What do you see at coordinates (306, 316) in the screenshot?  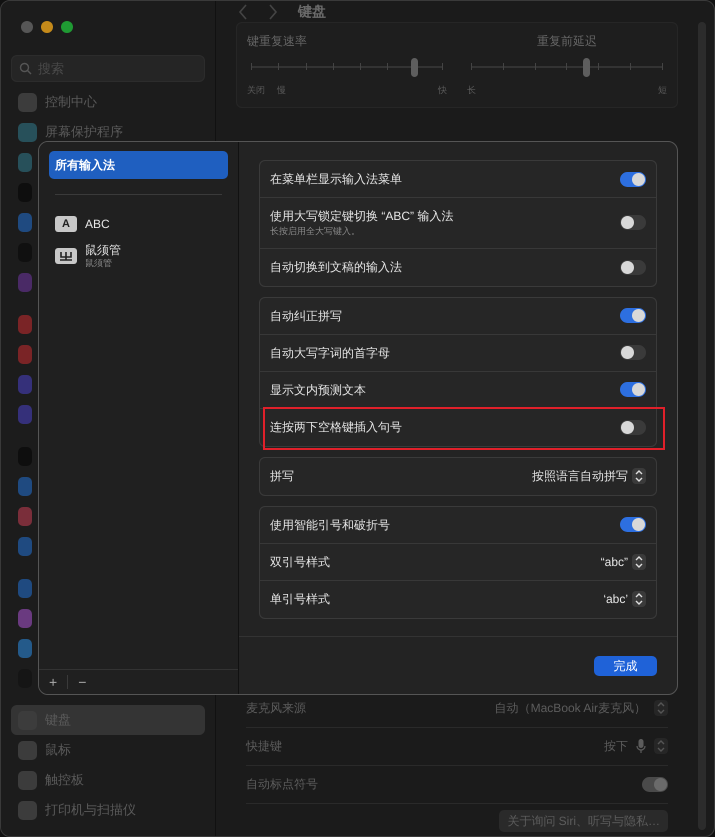 I see `setting-label: 自动纠正拼写` at bounding box center [306, 316].